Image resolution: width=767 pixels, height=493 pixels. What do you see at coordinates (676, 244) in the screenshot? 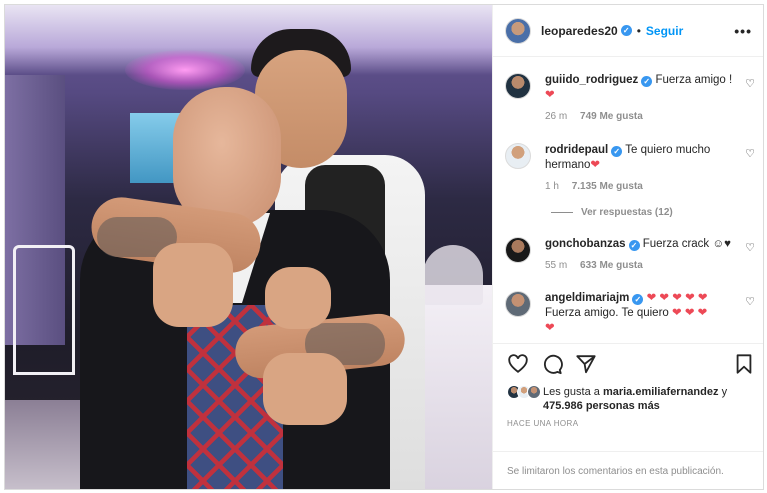
I see `comment-text: Fuerza crack` at bounding box center [676, 244].